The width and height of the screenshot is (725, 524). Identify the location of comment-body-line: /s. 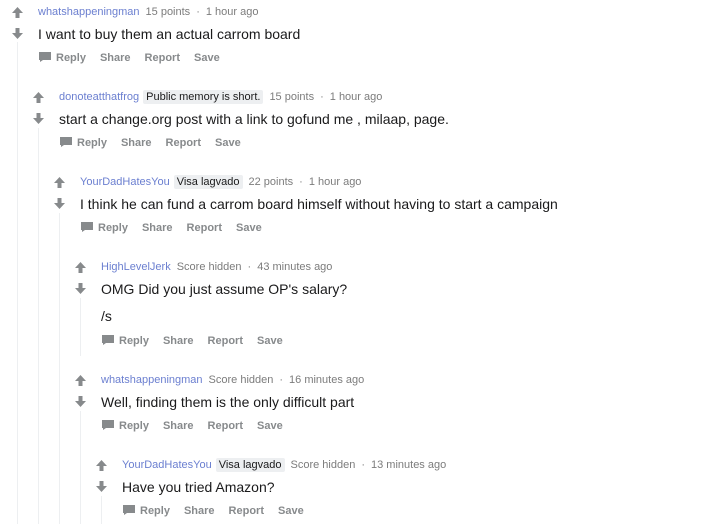
(106, 316).